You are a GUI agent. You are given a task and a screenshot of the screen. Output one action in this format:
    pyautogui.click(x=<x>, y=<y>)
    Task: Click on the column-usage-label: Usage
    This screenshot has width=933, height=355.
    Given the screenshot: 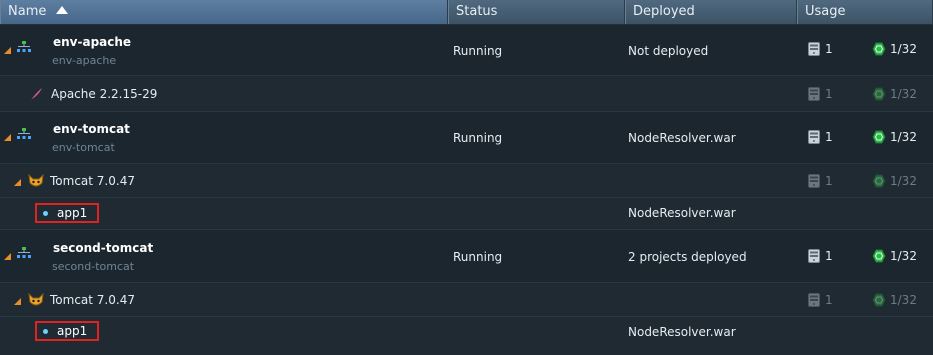 What is the action you would take?
    pyautogui.click(x=825, y=11)
    